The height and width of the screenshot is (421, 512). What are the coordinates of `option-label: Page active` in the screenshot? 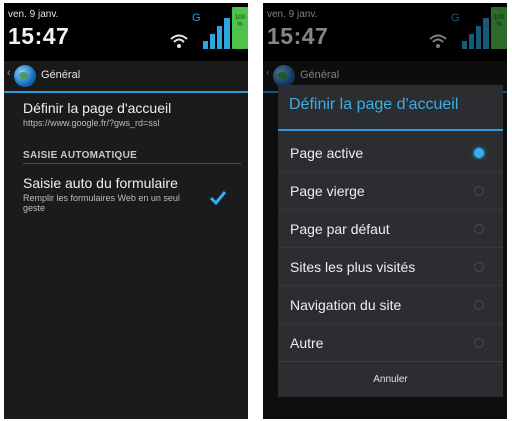 It's located at (327, 153).